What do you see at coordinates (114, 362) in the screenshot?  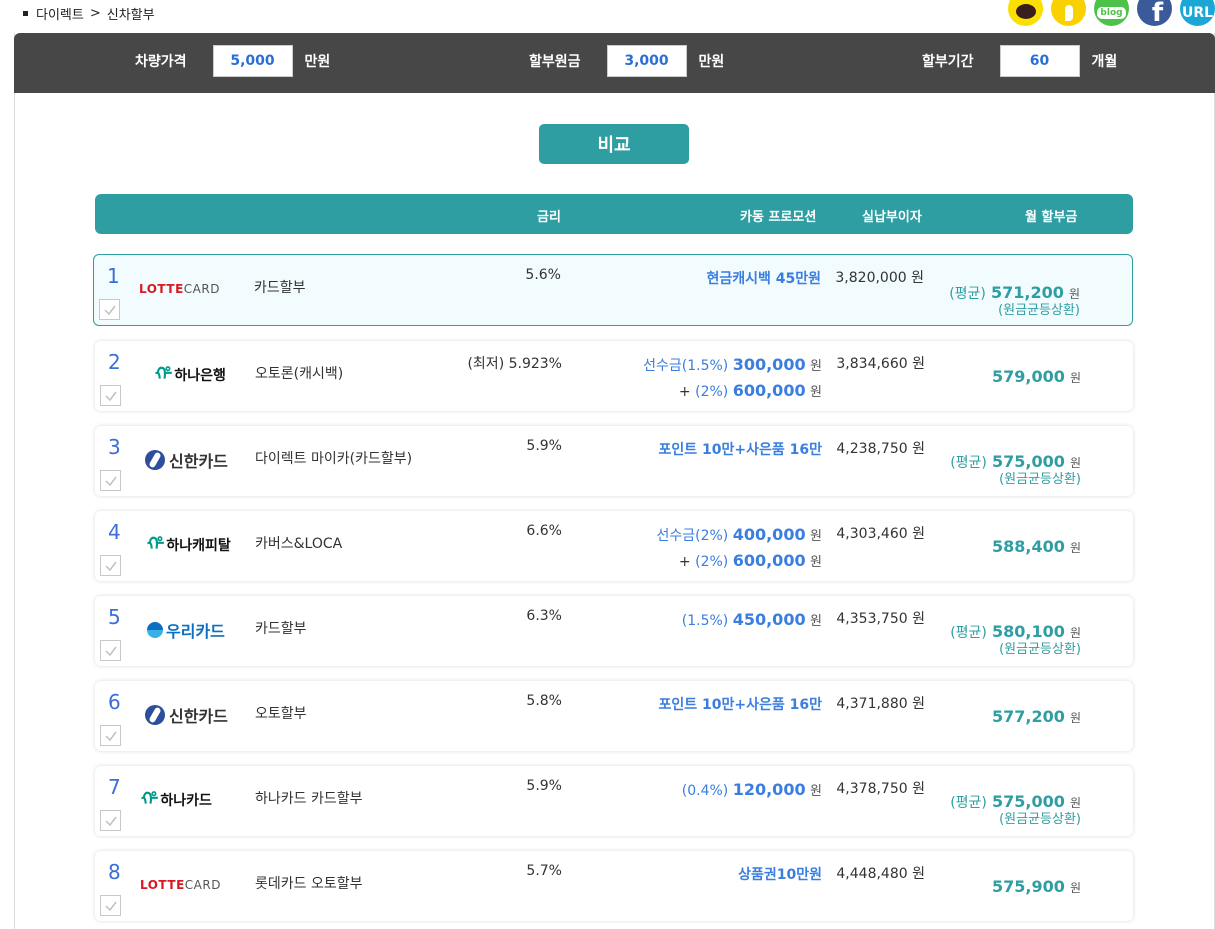 I see `row-number: 2` at bounding box center [114, 362].